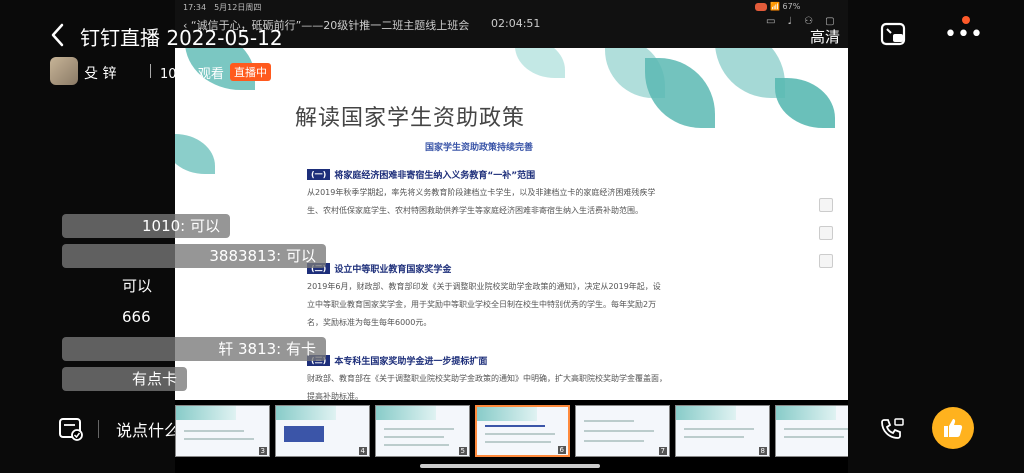 The image size is (1024, 473). Describe the element at coordinates (181, 38) in the screenshot. I see `live-title: 钉钉直播 2022-05-12` at that location.